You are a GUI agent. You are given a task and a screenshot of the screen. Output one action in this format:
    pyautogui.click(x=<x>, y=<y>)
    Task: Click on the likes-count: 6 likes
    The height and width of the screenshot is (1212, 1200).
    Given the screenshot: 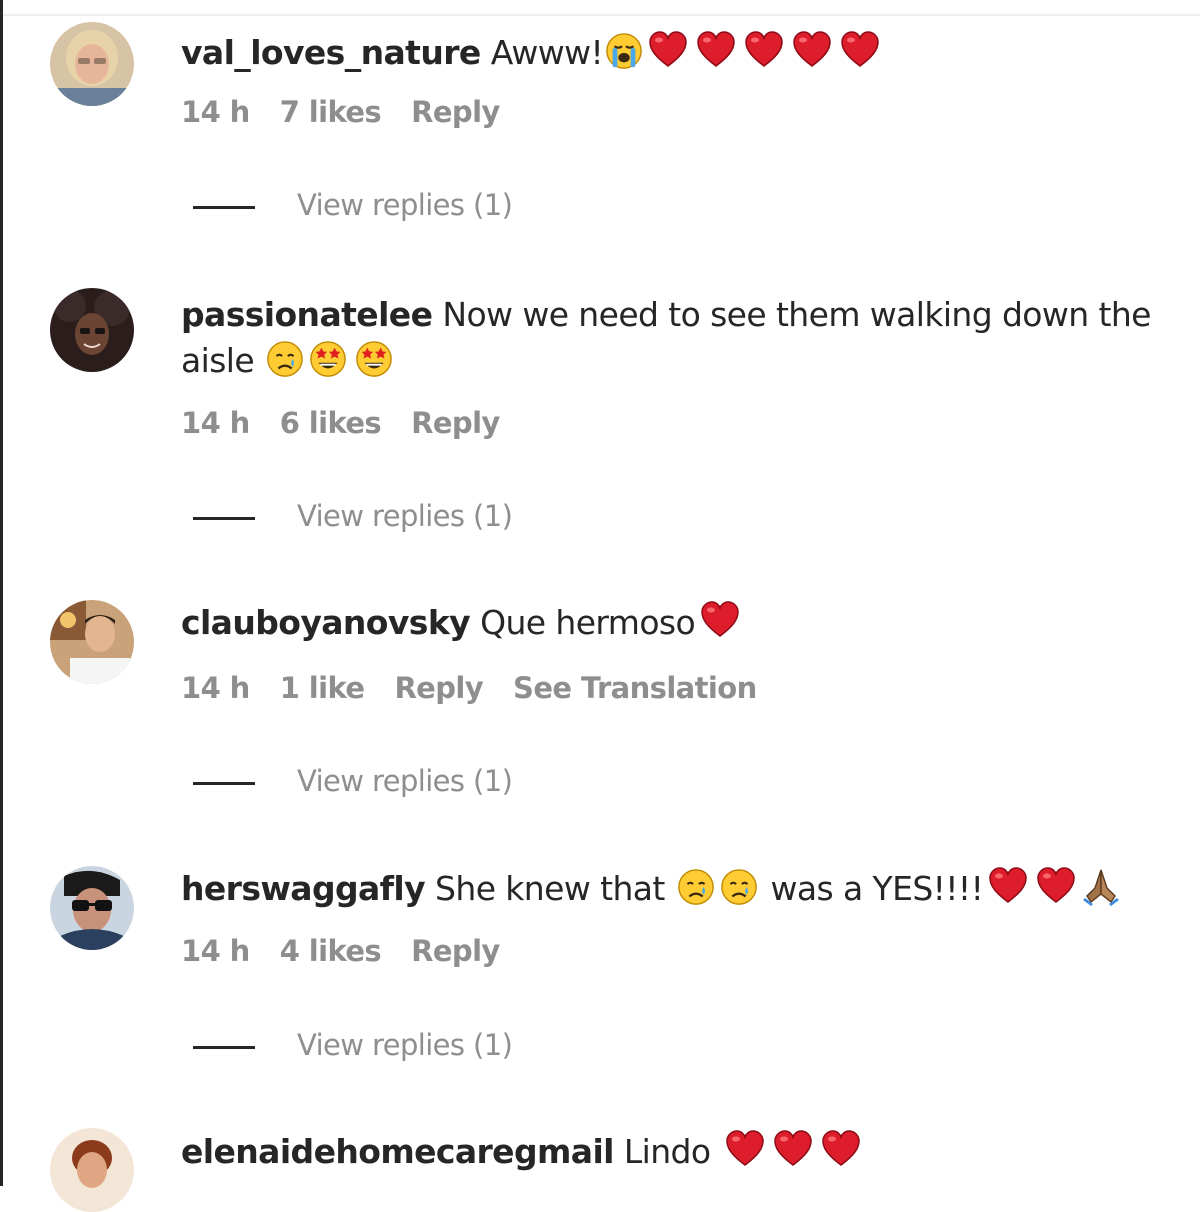 What is the action you would take?
    pyautogui.click(x=331, y=423)
    